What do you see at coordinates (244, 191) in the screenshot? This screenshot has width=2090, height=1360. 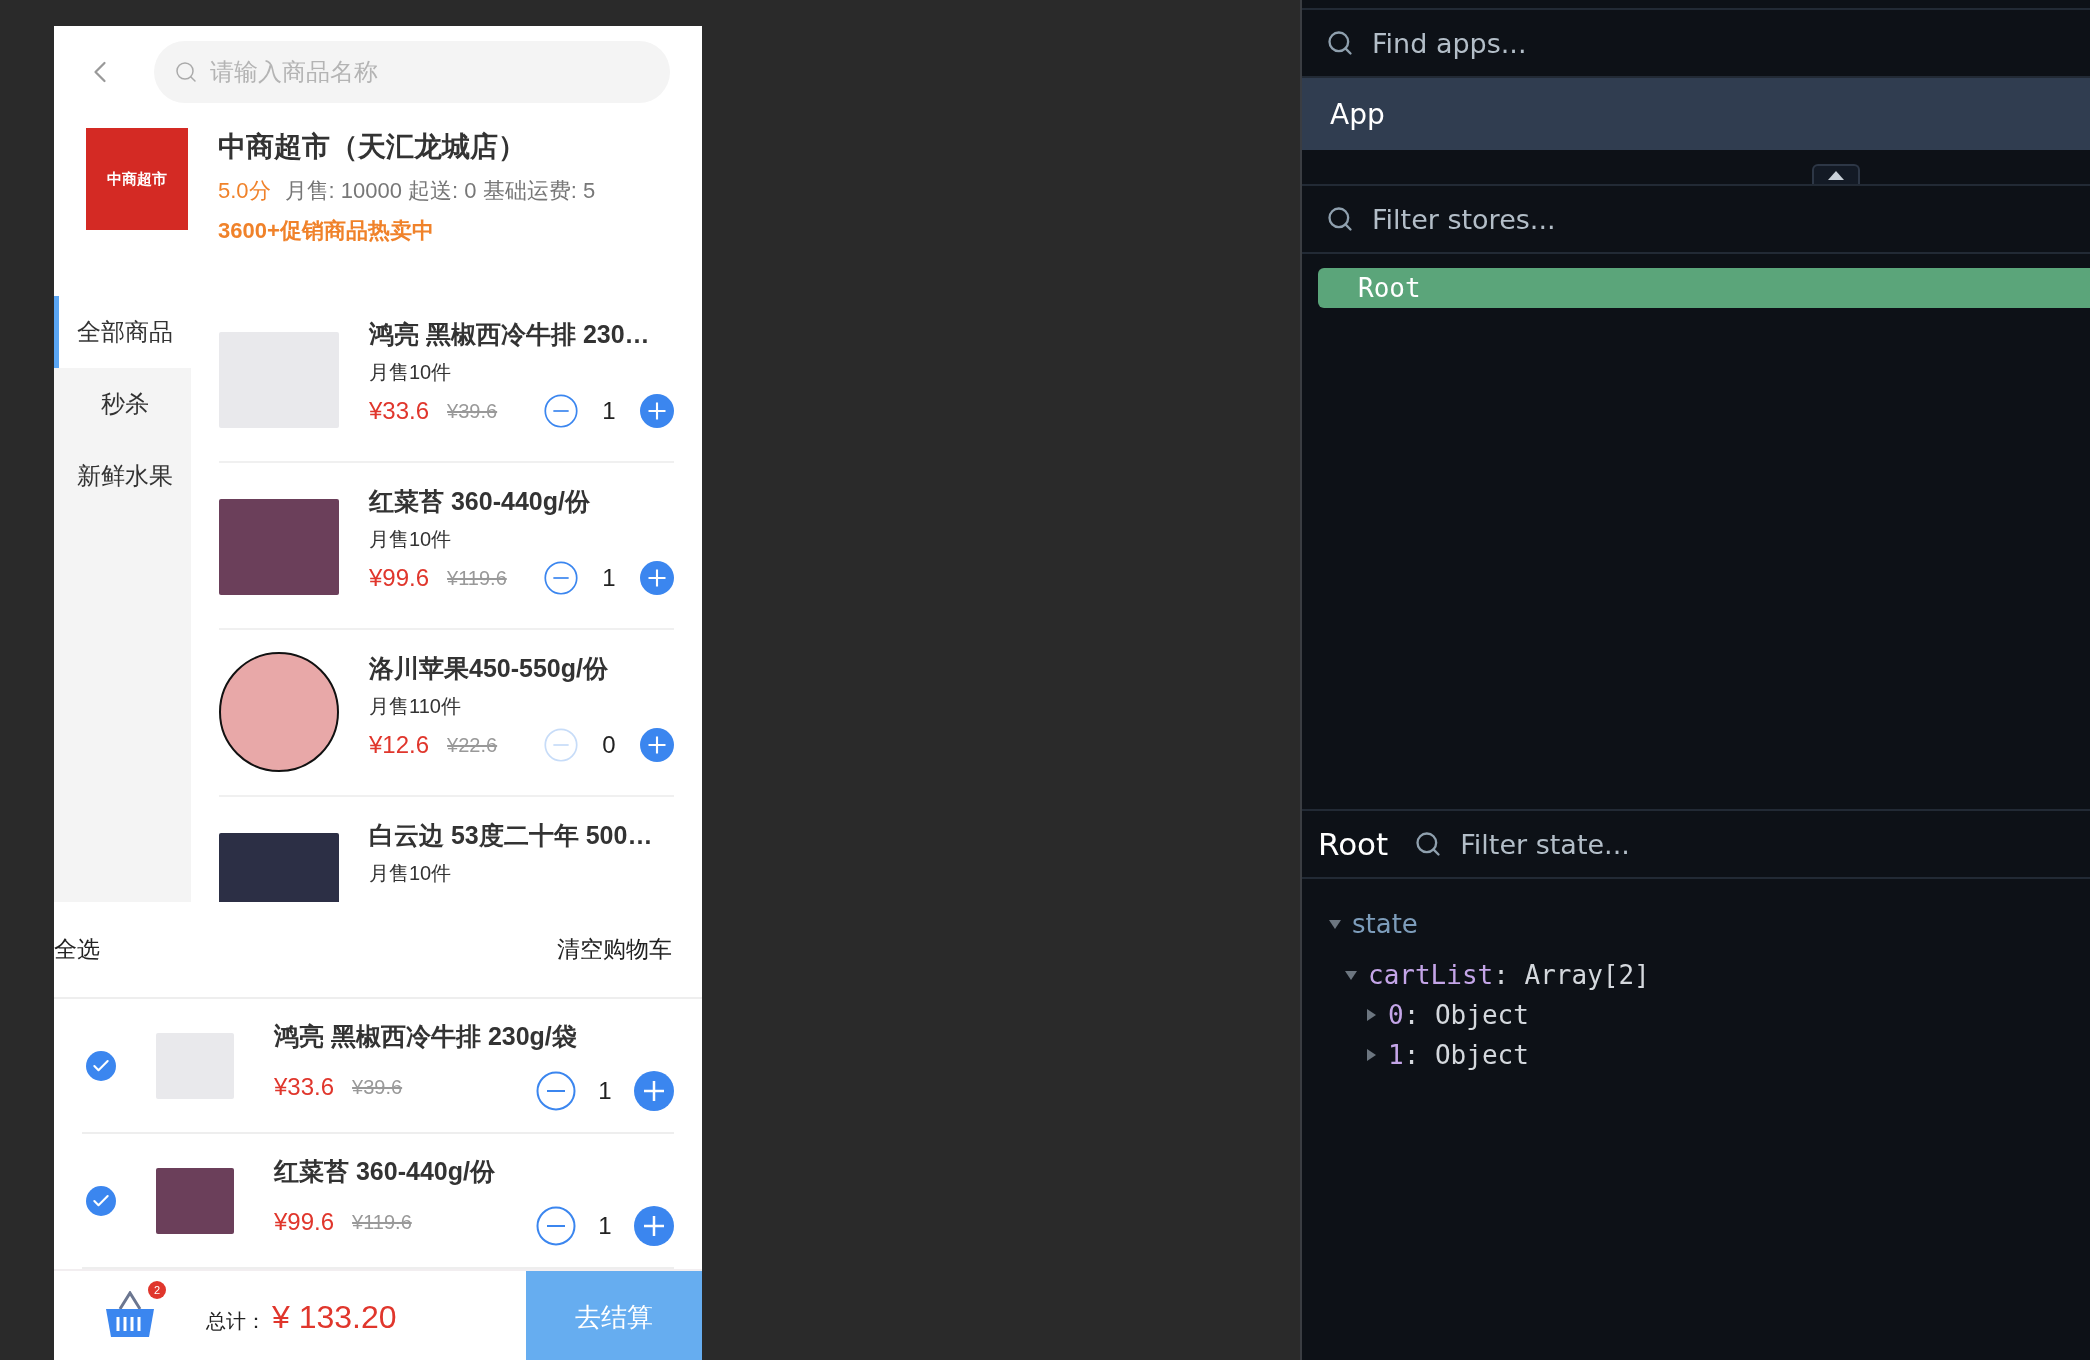 I see `store-rating: 5.0分` at bounding box center [244, 191].